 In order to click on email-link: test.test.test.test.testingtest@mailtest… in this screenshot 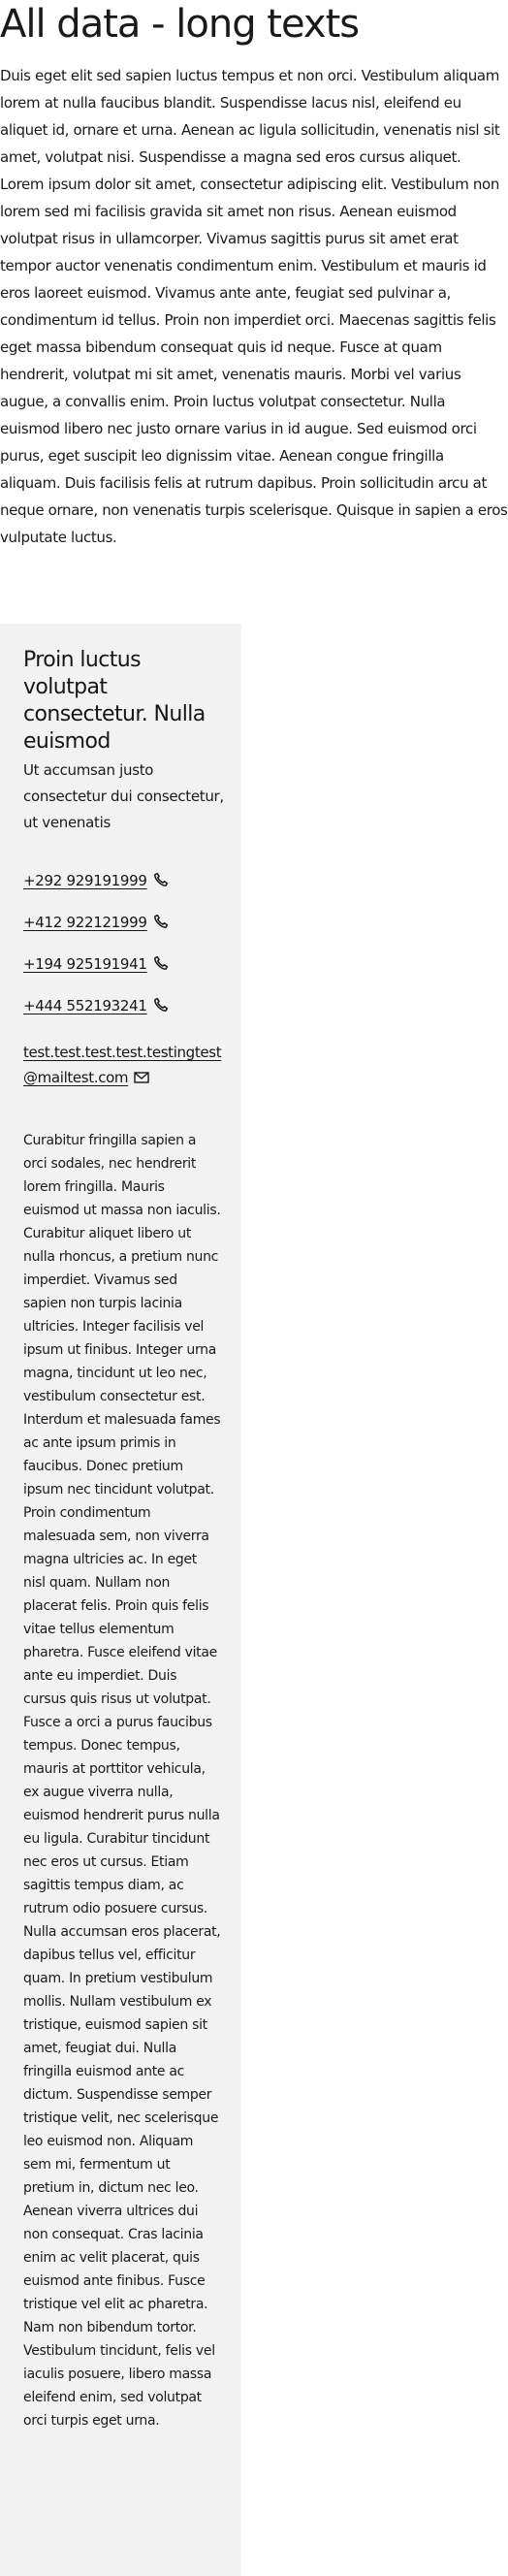, I will do `click(122, 1065)`.